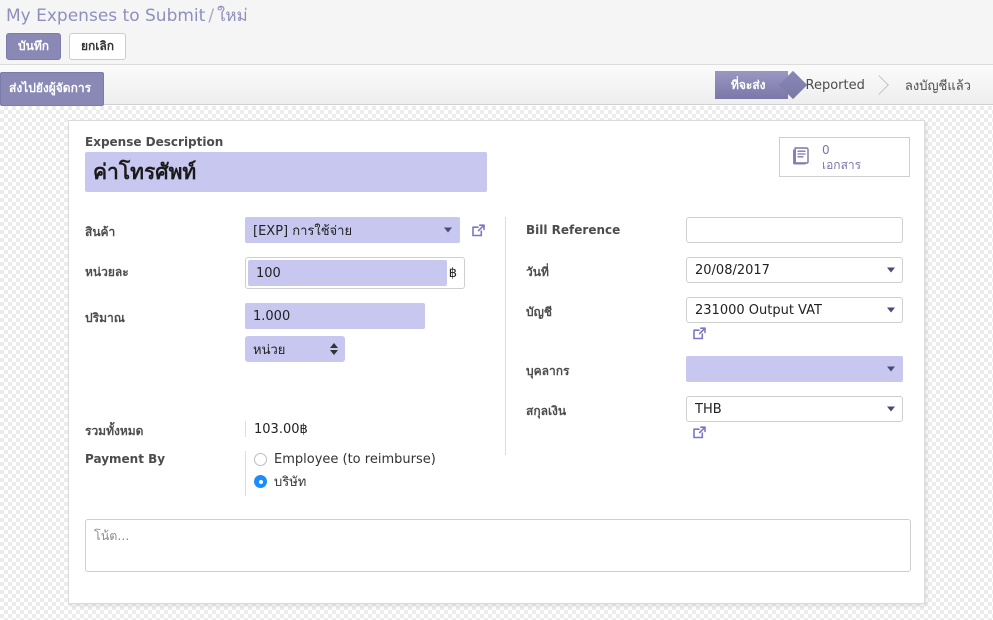 This screenshot has height=620, width=993. I want to click on unit-price-label: หน่วยละ, so click(107, 272).